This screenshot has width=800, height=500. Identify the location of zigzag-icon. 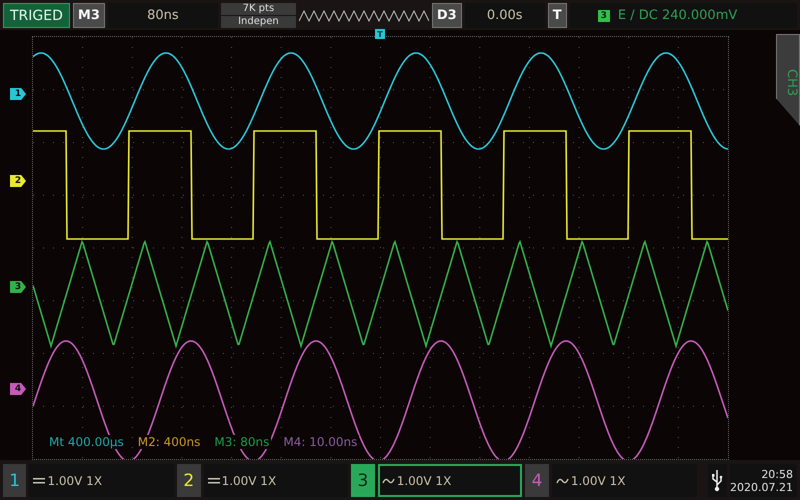
(363, 16).